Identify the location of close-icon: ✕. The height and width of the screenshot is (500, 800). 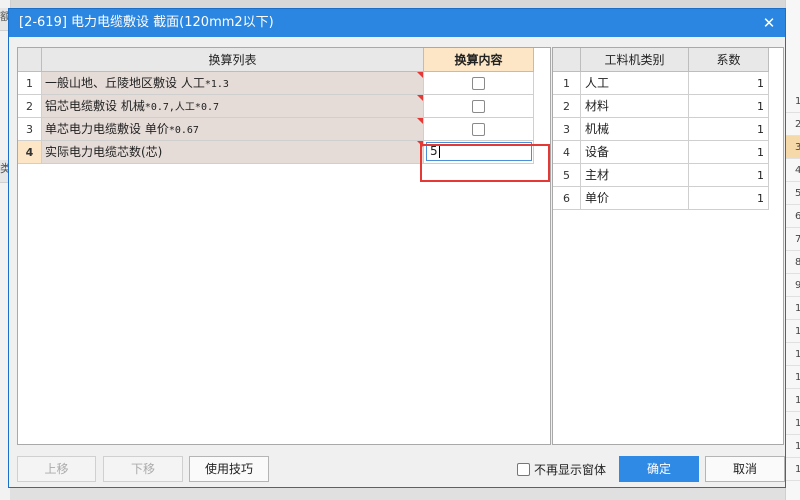
(769, 23).